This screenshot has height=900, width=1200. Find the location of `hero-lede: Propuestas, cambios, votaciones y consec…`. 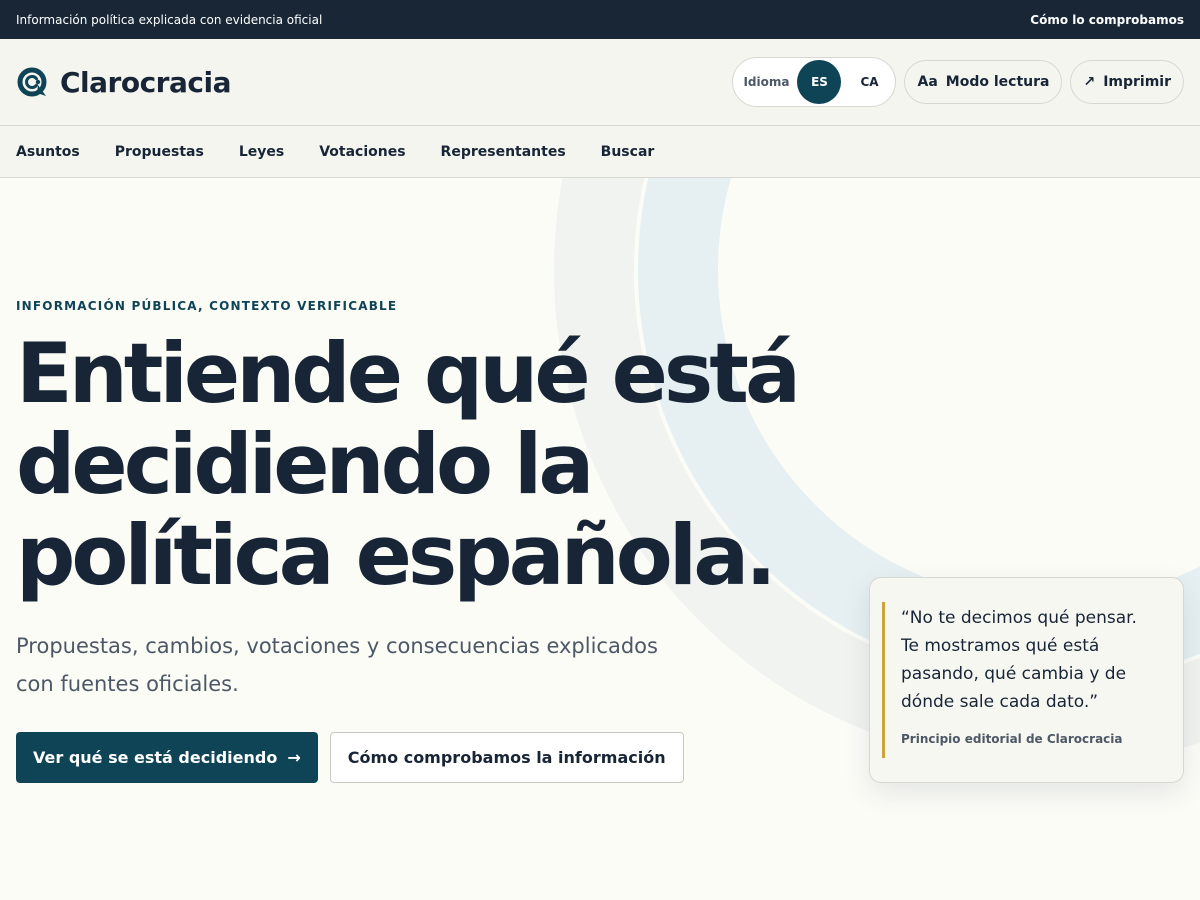

hero-lede: Propuestas, cambios, votaciones y consec… is located at coordinates (366, 665).